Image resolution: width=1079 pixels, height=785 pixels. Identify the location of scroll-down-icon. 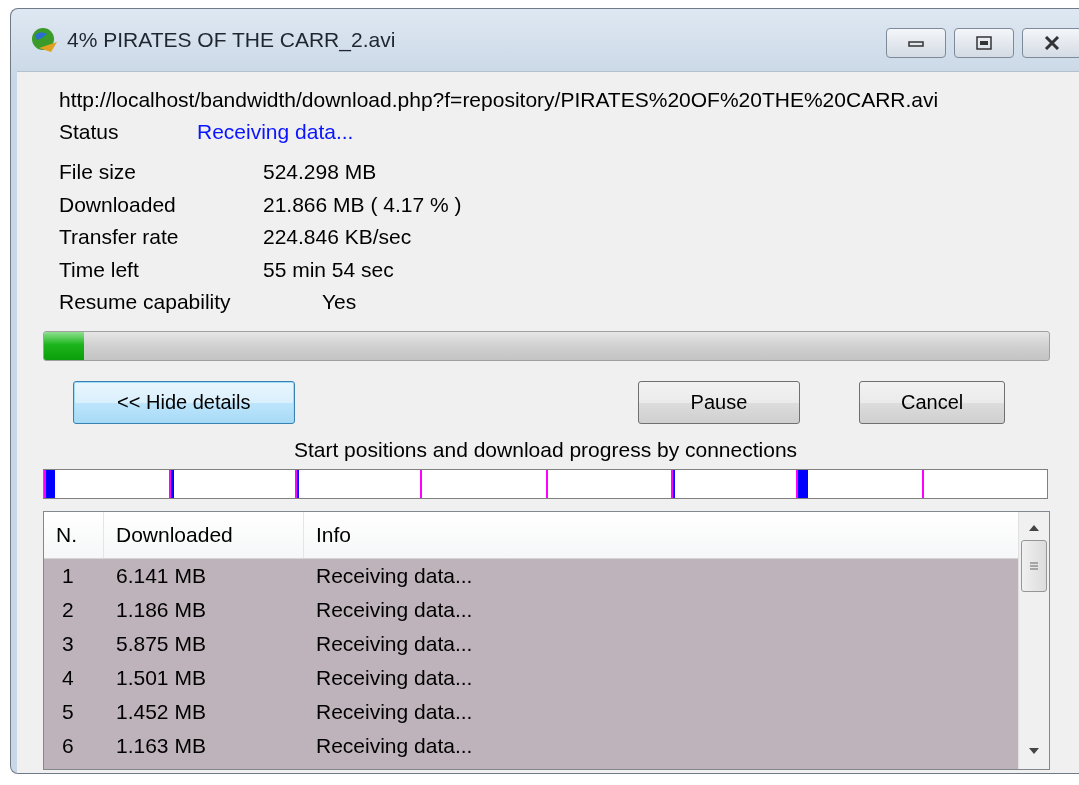
(1034, 750).